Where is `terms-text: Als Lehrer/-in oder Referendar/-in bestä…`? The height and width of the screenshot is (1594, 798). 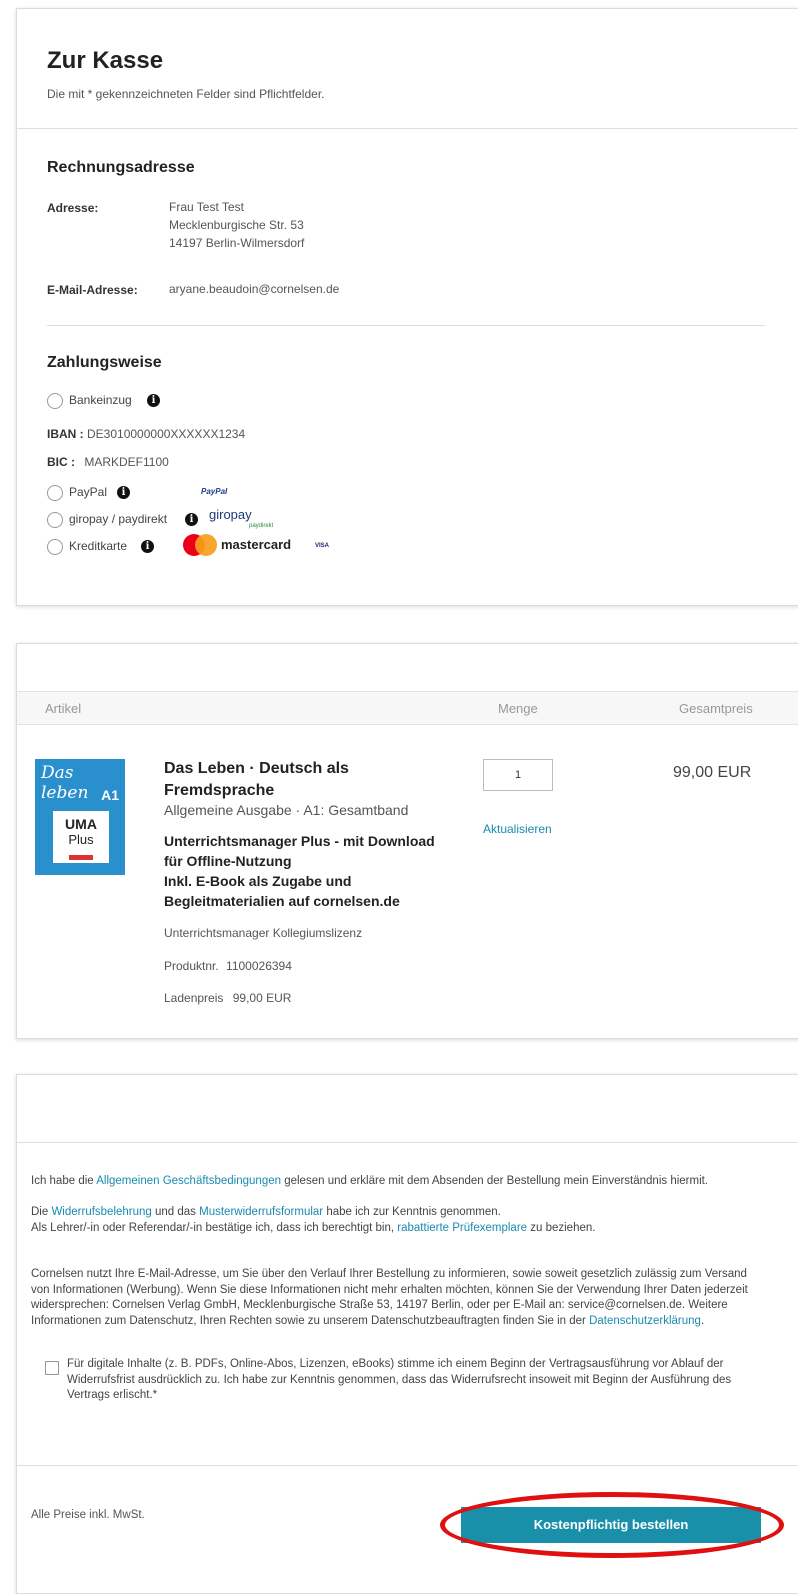
terms-text: Als Lehrer/-in oder Referendar/-in bestä… is located at coordinates (214, 1228).